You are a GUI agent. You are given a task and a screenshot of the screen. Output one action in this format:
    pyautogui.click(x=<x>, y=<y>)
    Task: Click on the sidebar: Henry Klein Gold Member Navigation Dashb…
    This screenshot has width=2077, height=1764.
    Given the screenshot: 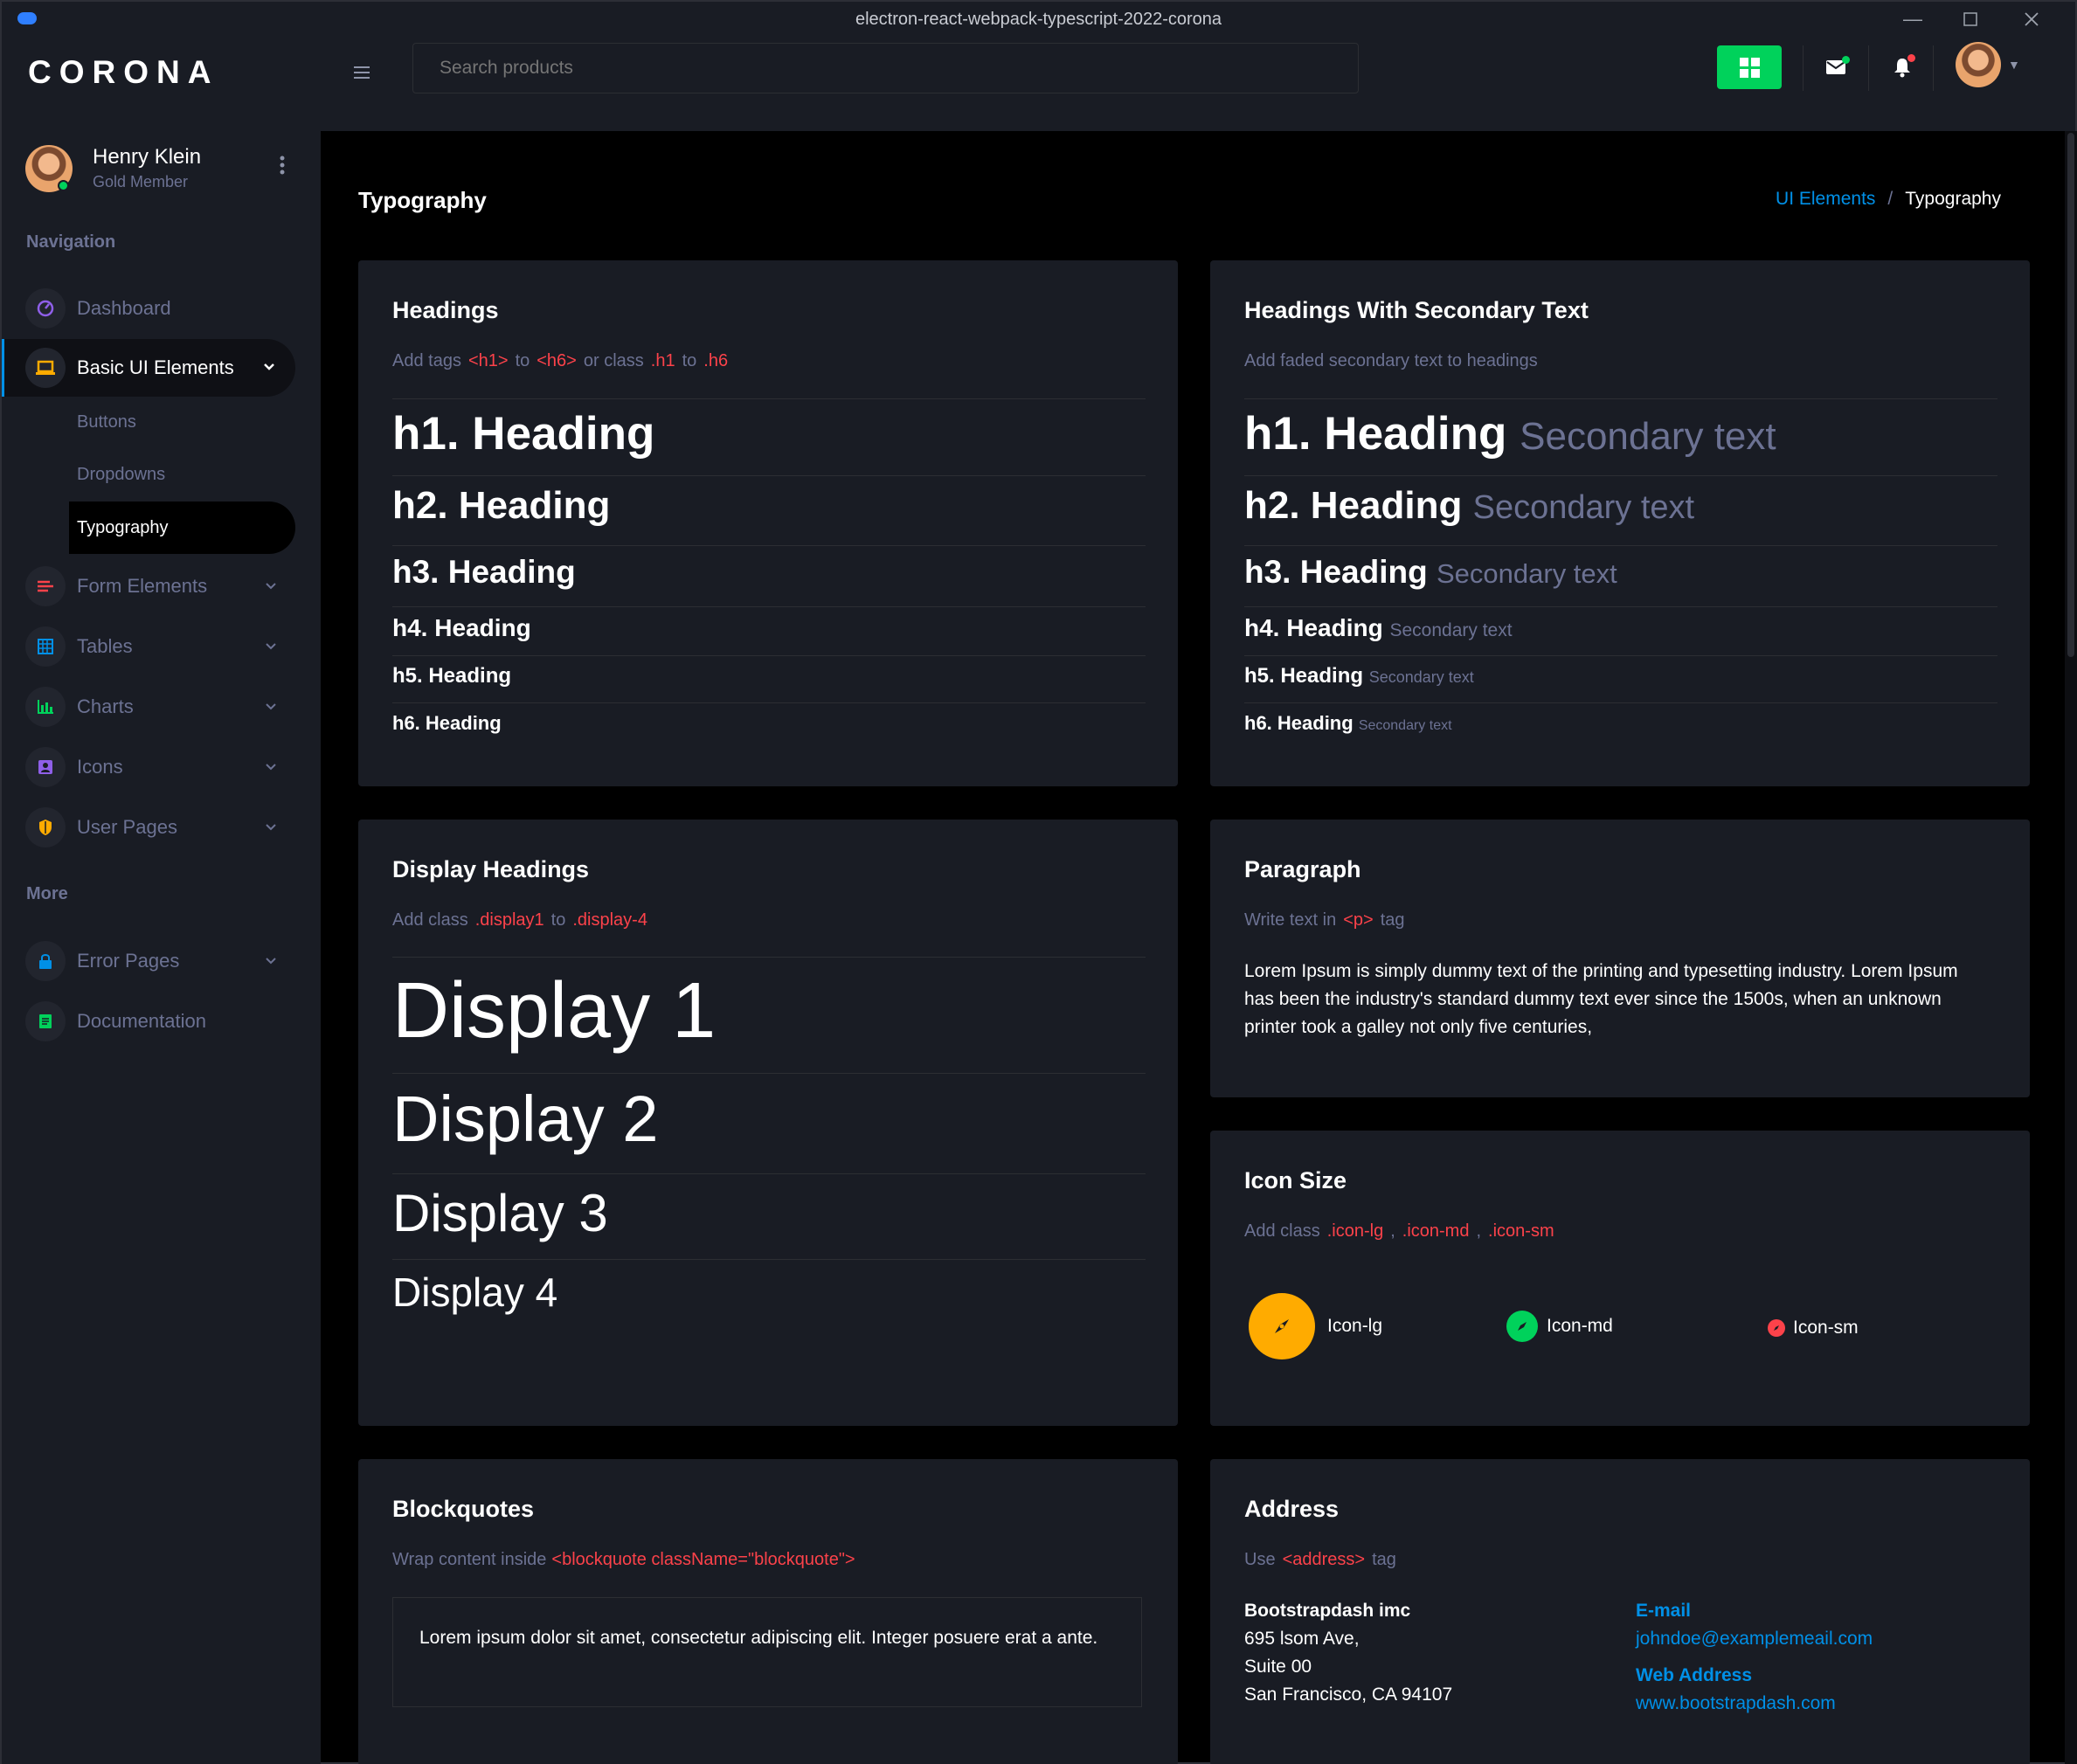 What is the action you would take?
    pyautogui.click(x=161, y=947)
    